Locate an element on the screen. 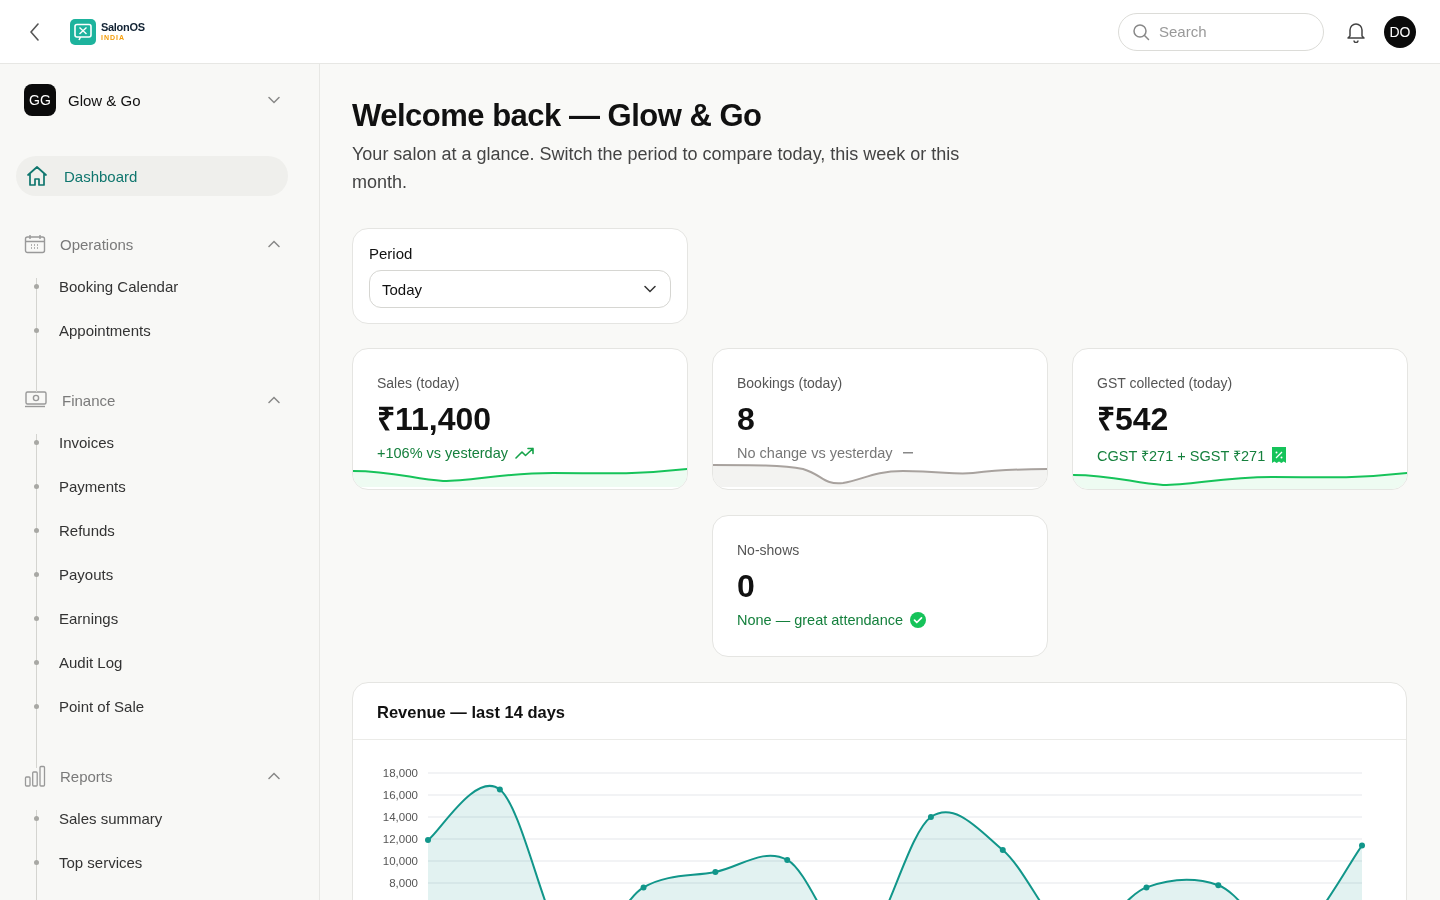  chart-title: Revenue — last 14 days is located at coordinates (879, 711).